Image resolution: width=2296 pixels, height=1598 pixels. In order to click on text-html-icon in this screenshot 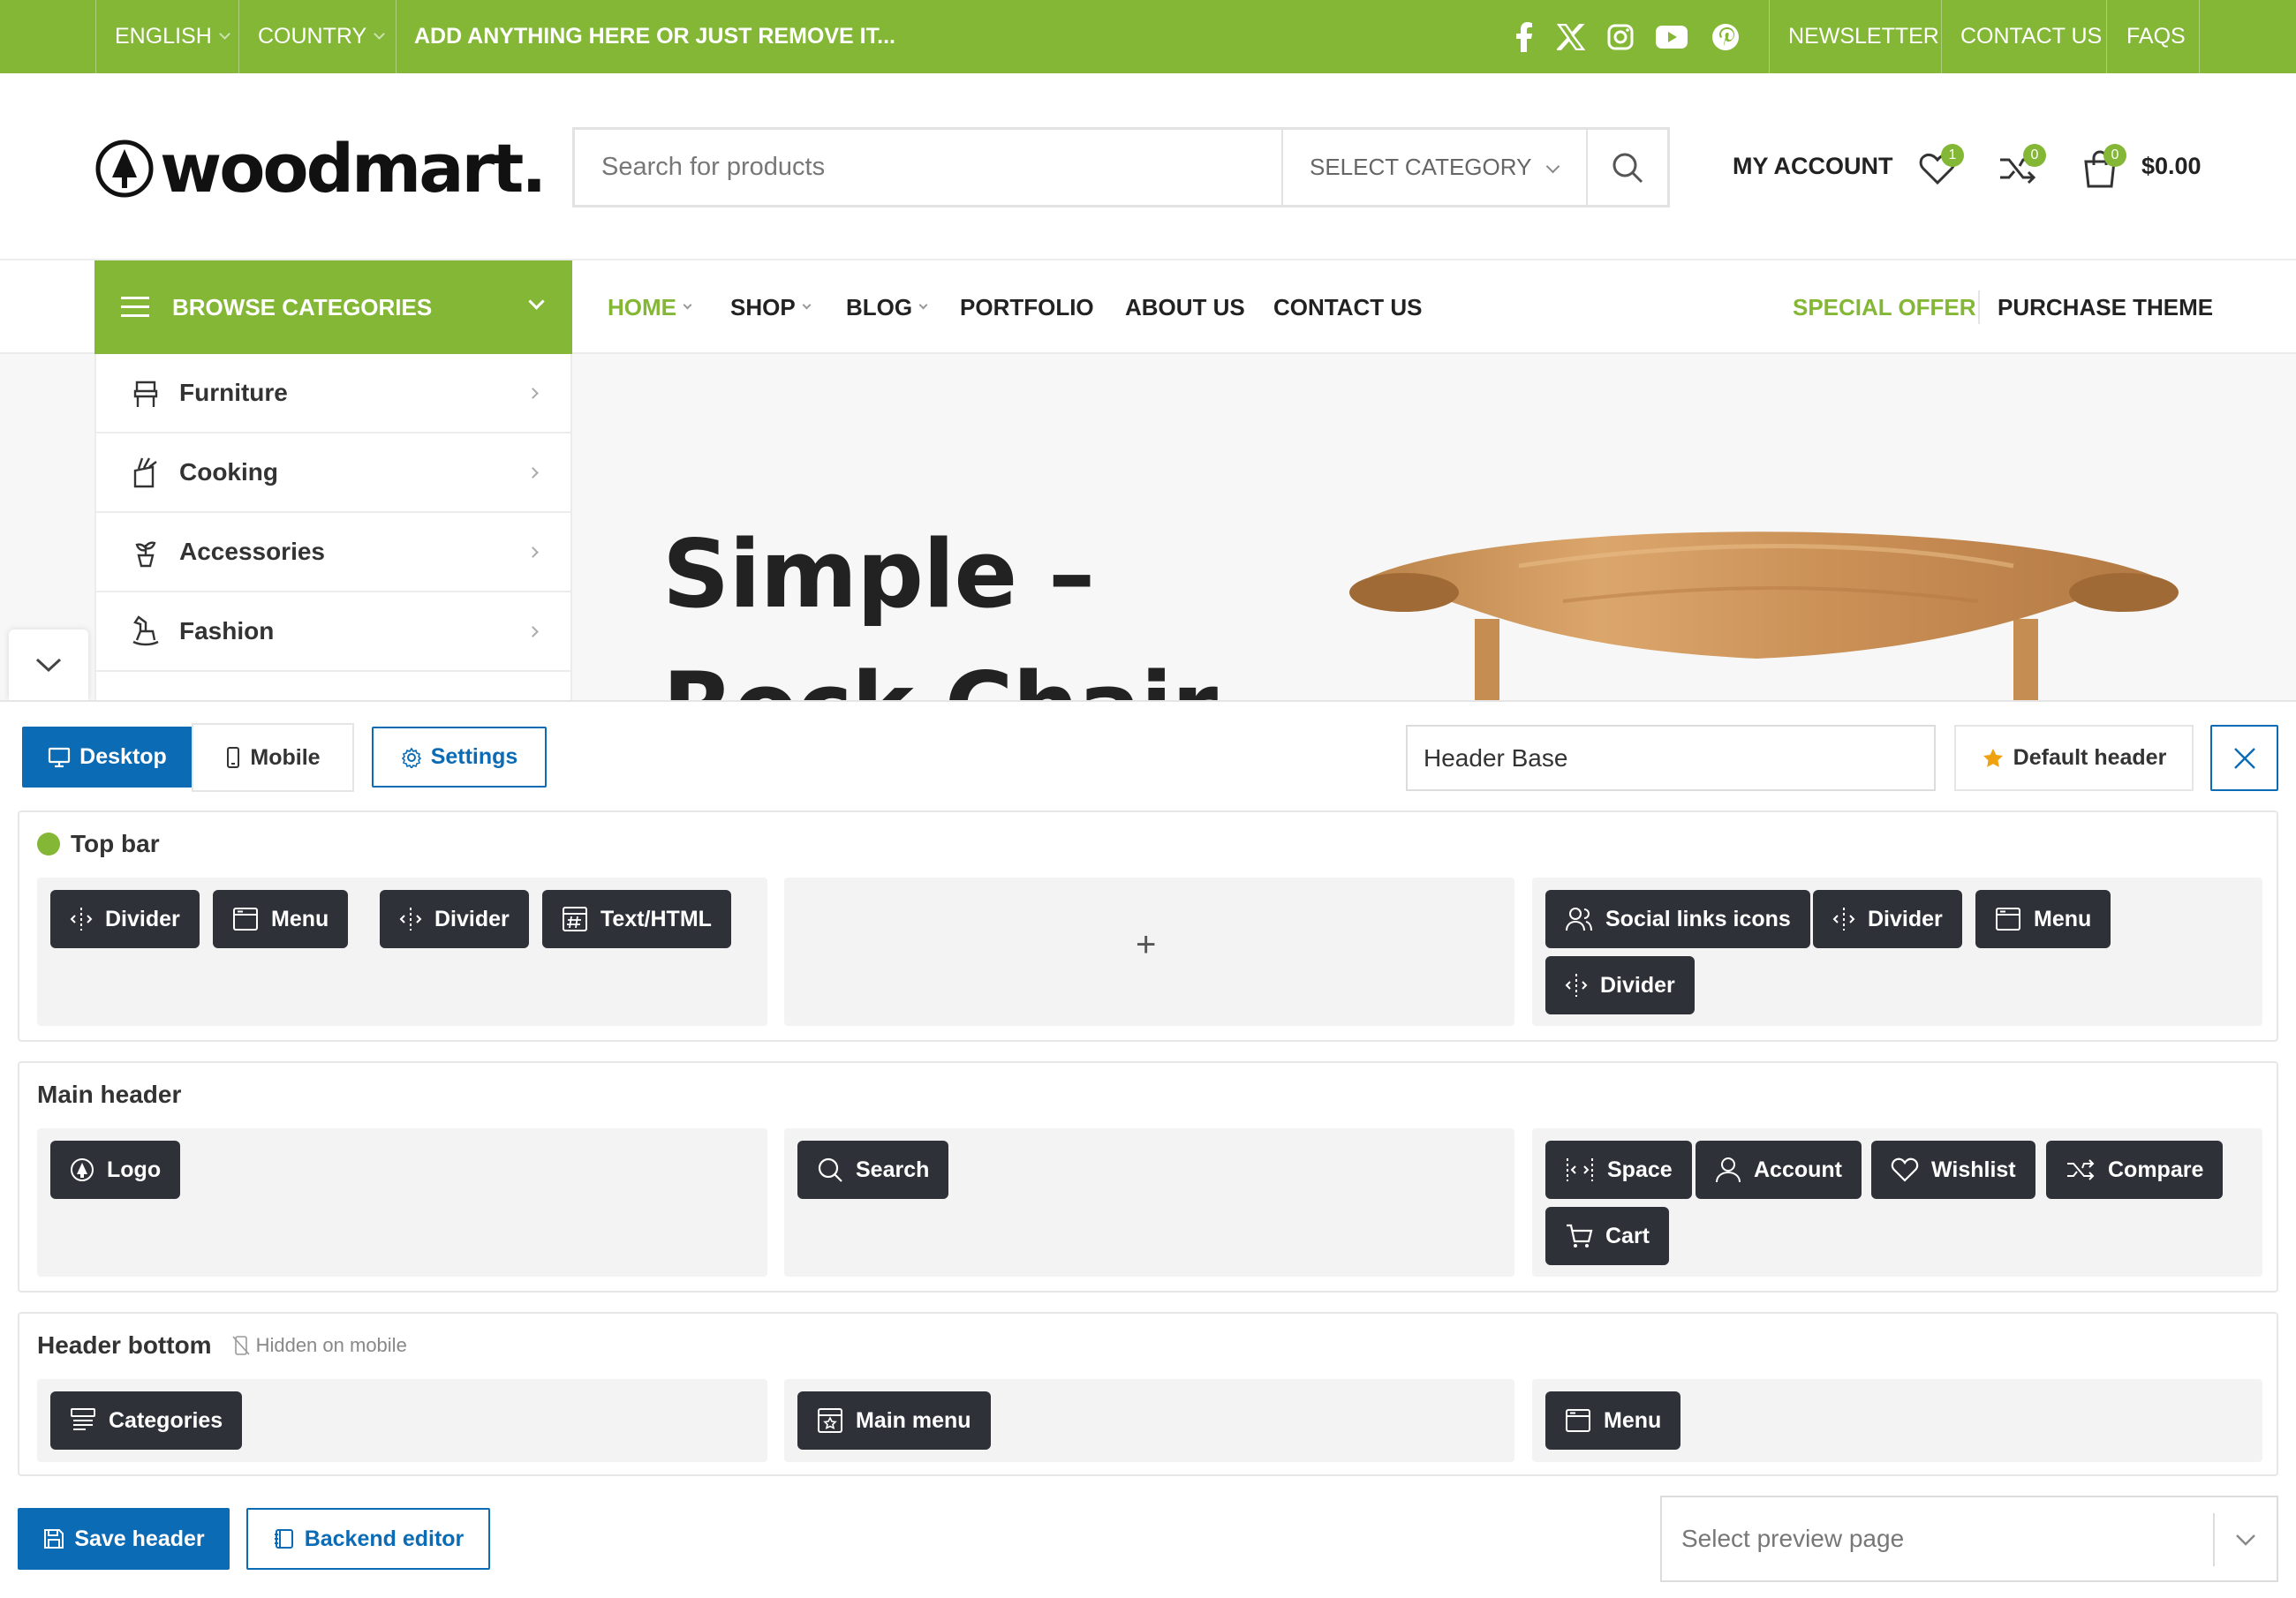, I will do `click(575, 919)`.